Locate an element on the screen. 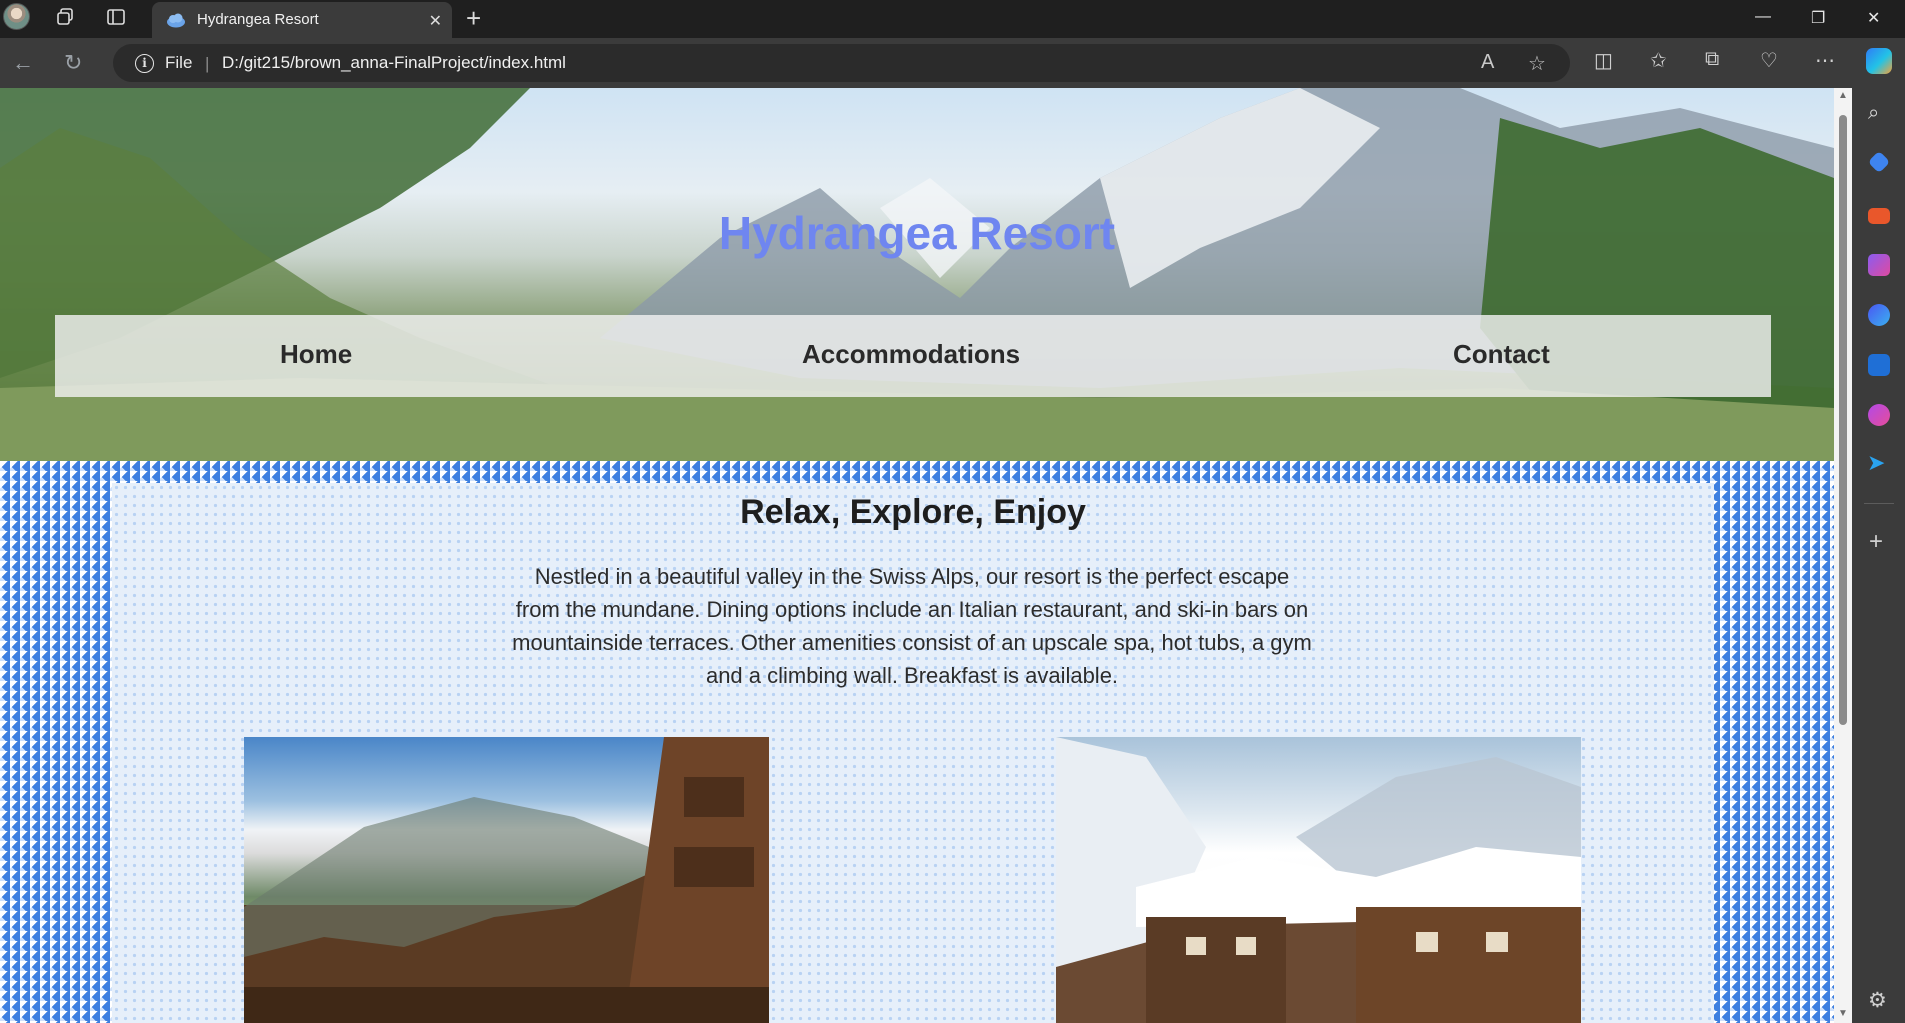 This screenshot has height=1023, width=1905. sidebar-divider is located at coordinates (1879, 503).